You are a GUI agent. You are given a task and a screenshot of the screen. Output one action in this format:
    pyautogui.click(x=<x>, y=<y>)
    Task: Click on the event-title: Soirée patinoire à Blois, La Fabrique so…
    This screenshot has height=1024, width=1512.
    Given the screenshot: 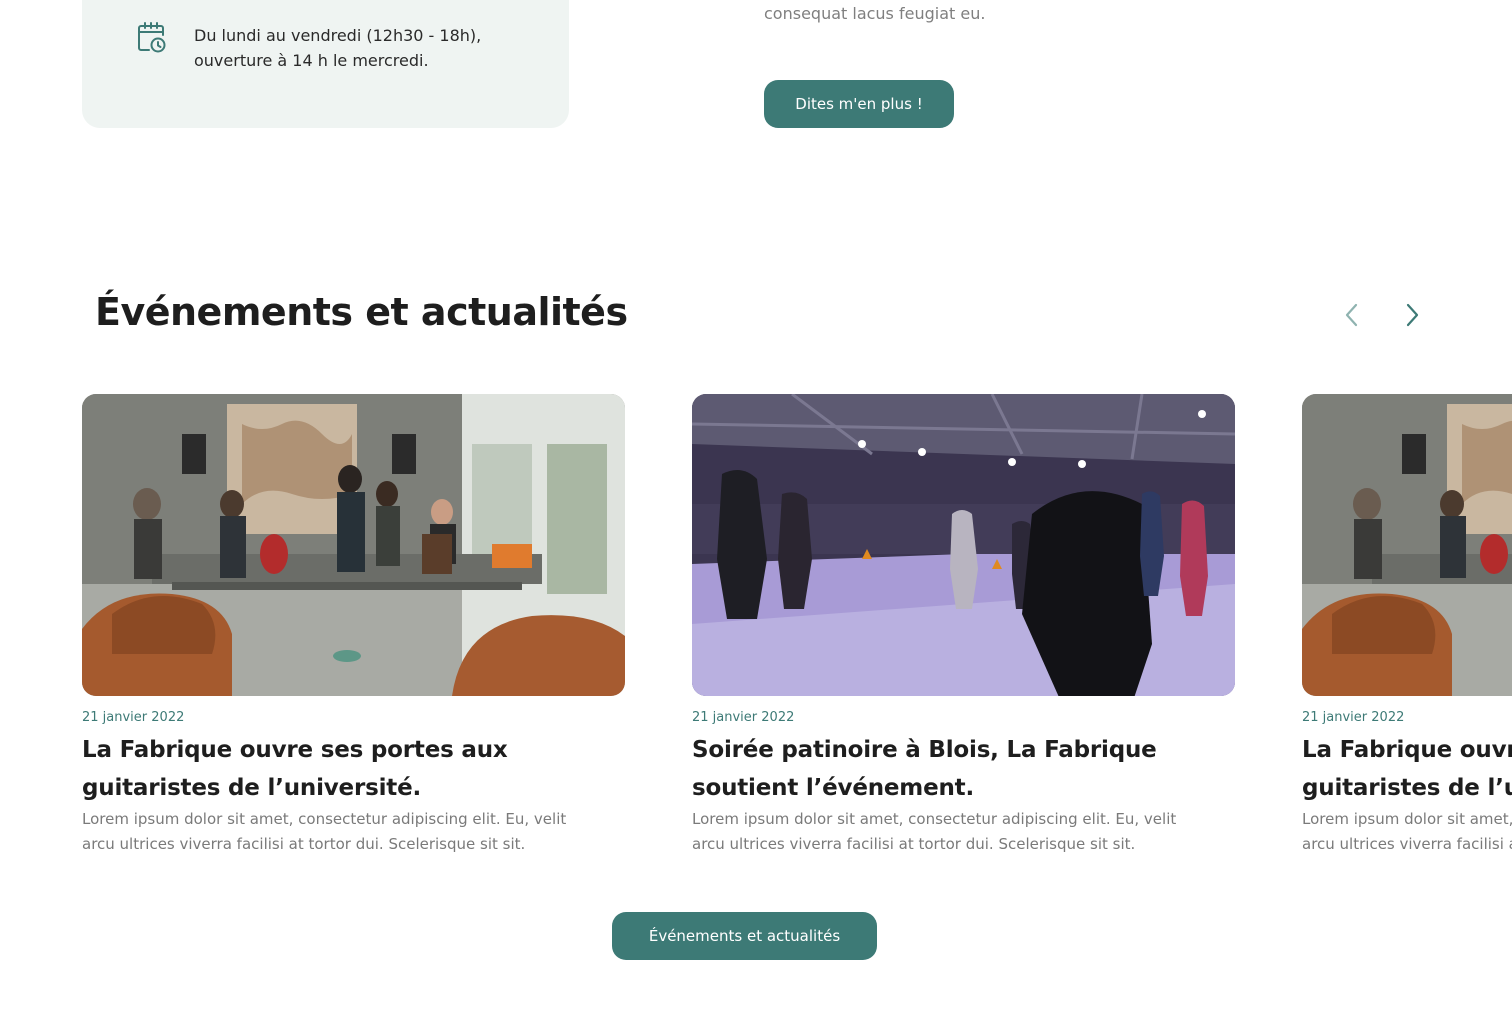 What is the action you would take?
    pyautogui.click(x=963, y=769)
    